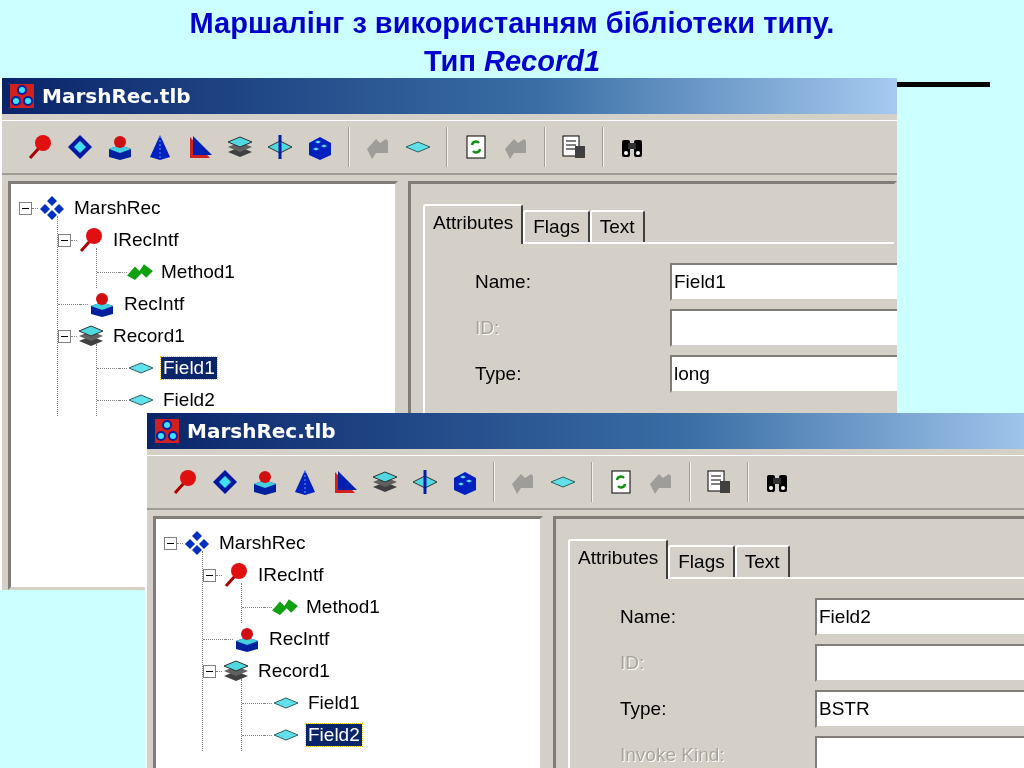  I want to click on input-field: BSTR, so click(919, 709).